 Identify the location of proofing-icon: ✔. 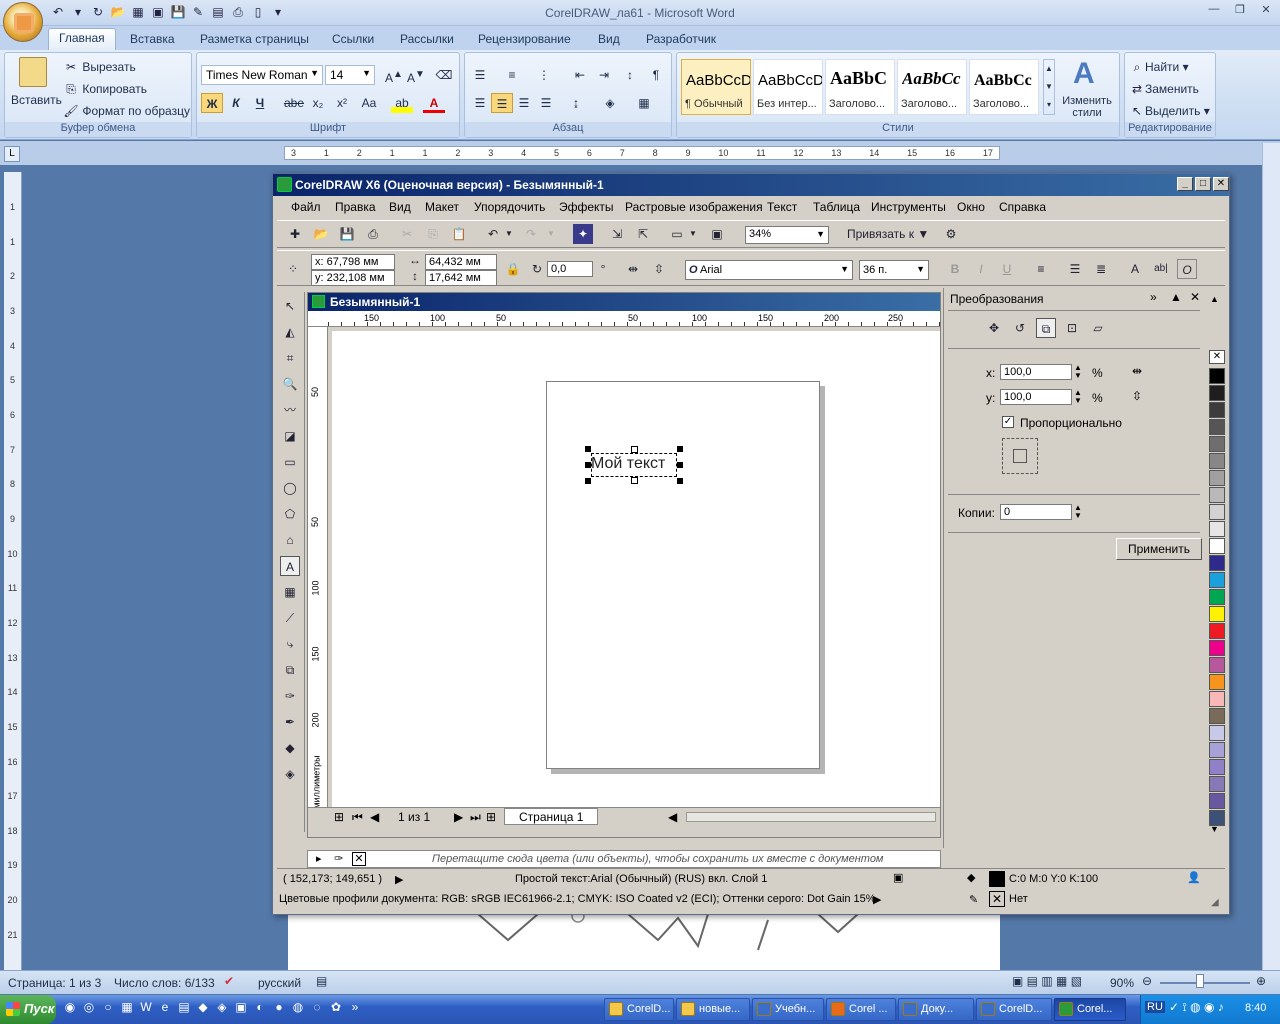
(229, 981).